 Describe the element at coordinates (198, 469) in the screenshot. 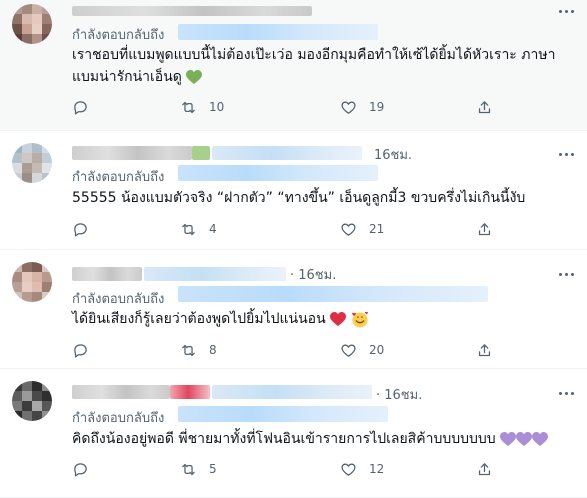

I see `retweet-button: 5` at that location.